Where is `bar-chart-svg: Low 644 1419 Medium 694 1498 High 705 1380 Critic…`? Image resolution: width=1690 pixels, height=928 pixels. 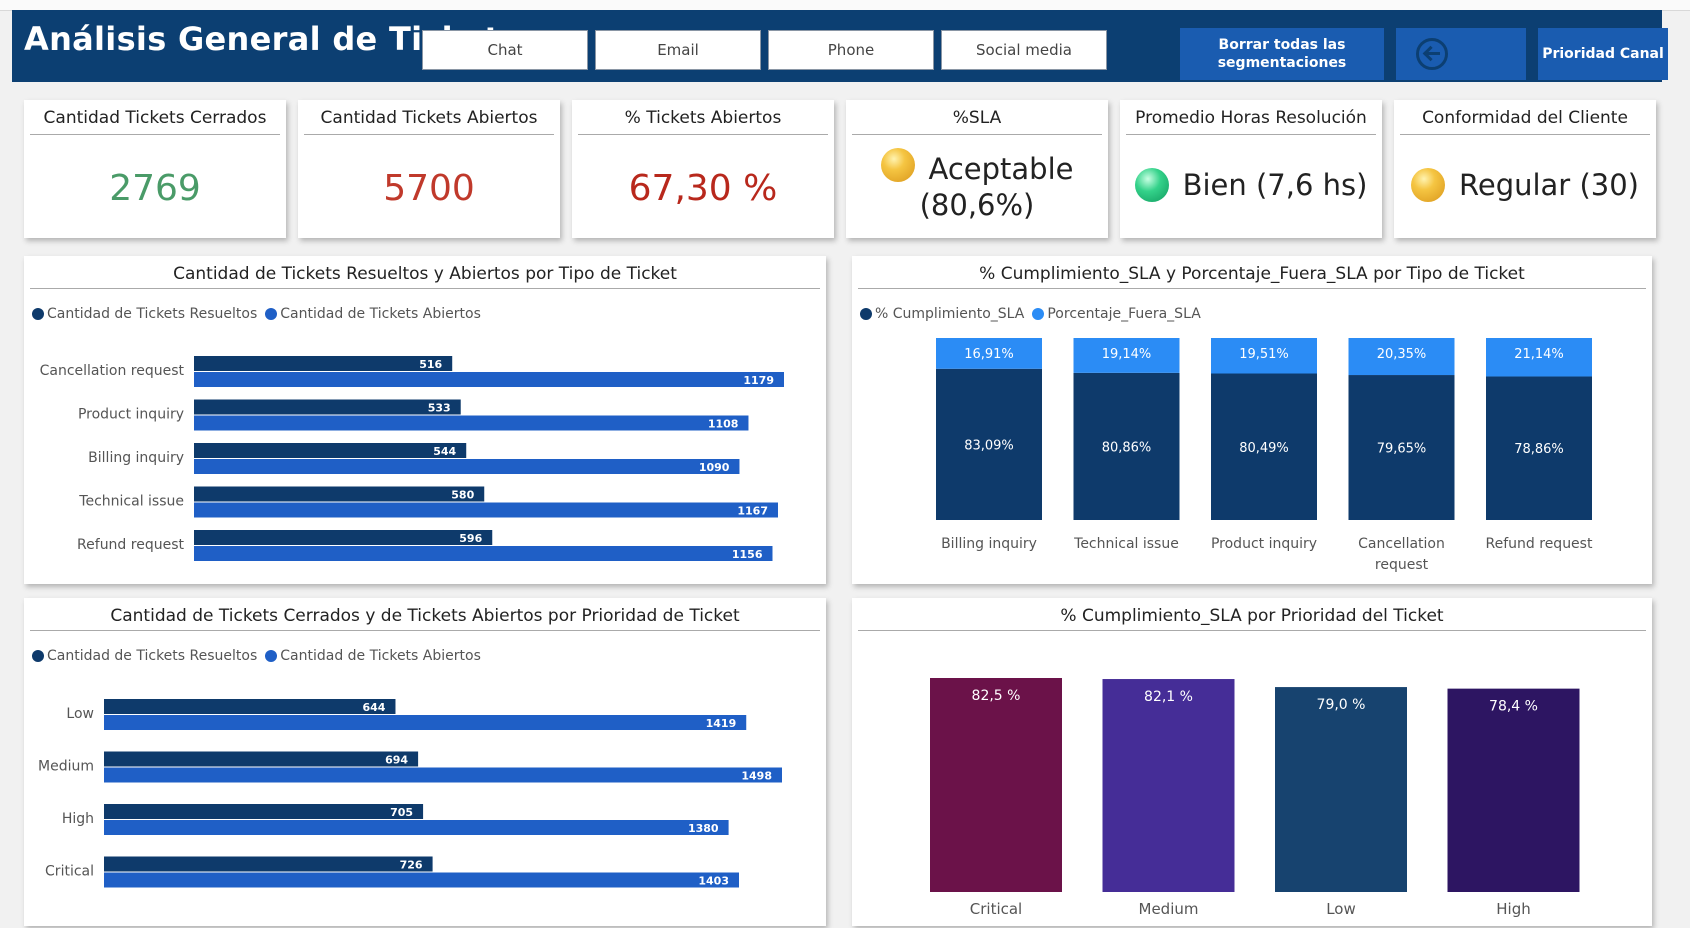 bar-chart-svg: Low 644 1419 Medium 694 1498 High 705 1380 Critic… is located at coordinates (410, 793).